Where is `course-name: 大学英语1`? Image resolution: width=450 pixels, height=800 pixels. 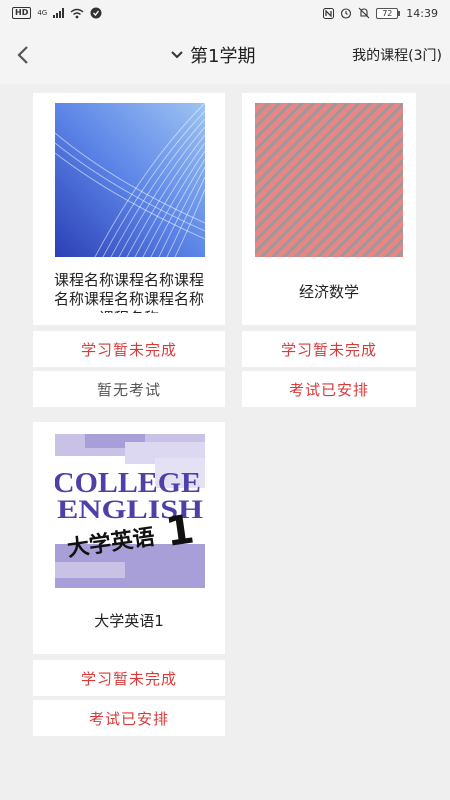 course-name: 大学英语1 is located at coordinates (129, 621).